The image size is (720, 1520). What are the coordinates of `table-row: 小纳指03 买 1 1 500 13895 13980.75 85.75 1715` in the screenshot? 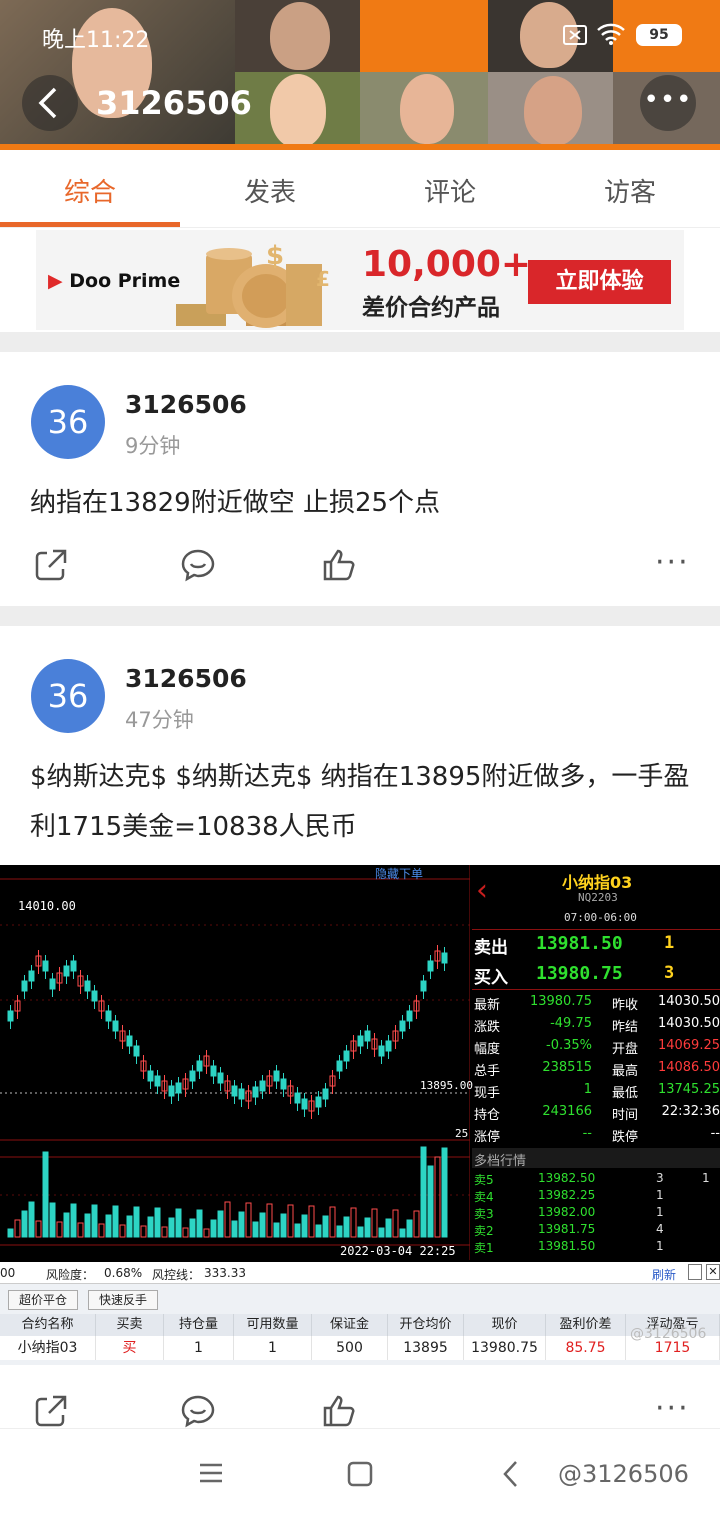 It's located at (360, 1348).